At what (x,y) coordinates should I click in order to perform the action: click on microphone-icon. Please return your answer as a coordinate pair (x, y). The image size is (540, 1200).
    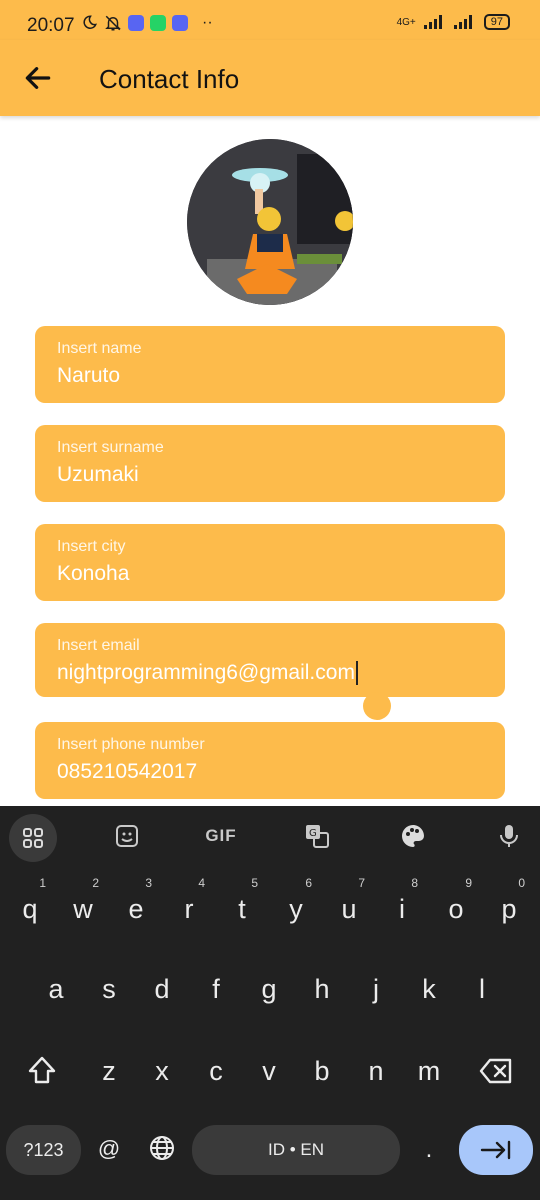
    Looking at the image, I should click on (509, 836).